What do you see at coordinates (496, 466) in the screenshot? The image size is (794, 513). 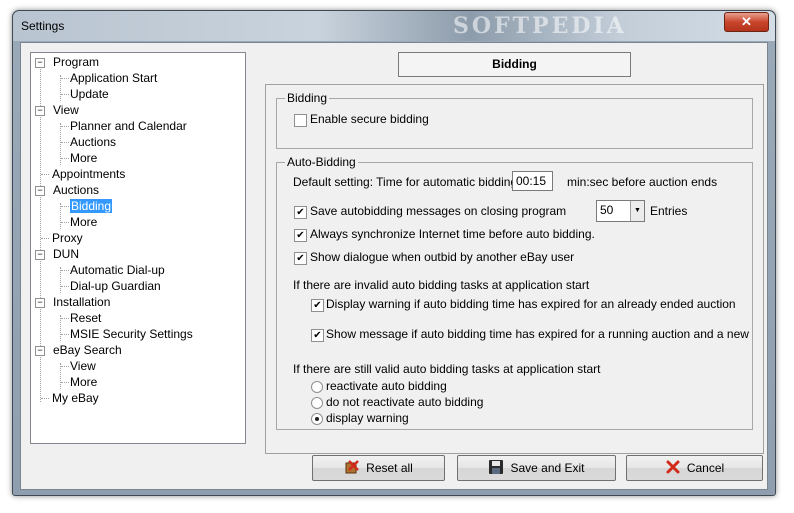 I see `floppy-disk-icon` at bounding box center [496, 466].